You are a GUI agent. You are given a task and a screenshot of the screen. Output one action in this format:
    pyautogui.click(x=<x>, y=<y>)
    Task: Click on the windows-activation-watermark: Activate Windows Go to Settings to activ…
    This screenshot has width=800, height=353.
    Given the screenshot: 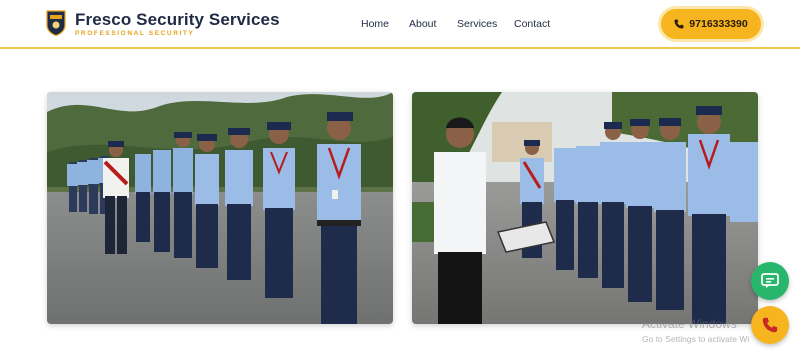 What is the action you would take?
    pyautogui.click(x=695, y=329)
    